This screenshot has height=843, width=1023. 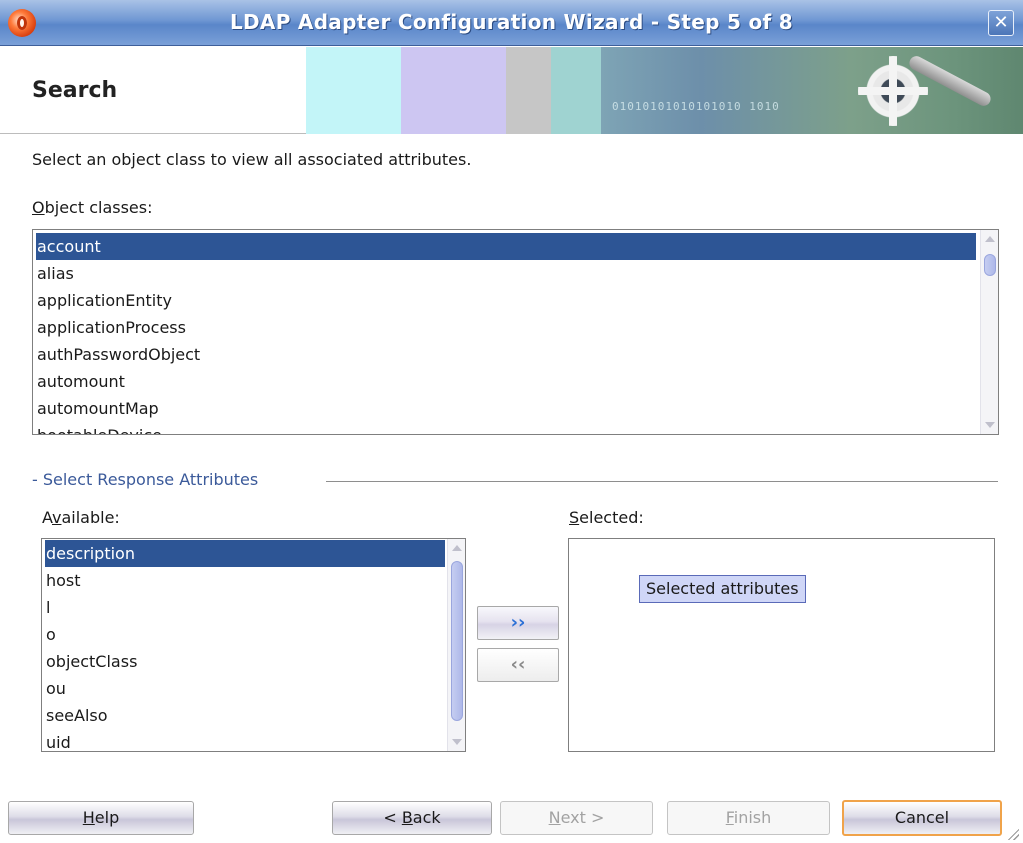 What do you see at coordinates (145, 479) in the screenshot?
I see `section-label: - Select Response Attributes` at bounding box center [145, 479].